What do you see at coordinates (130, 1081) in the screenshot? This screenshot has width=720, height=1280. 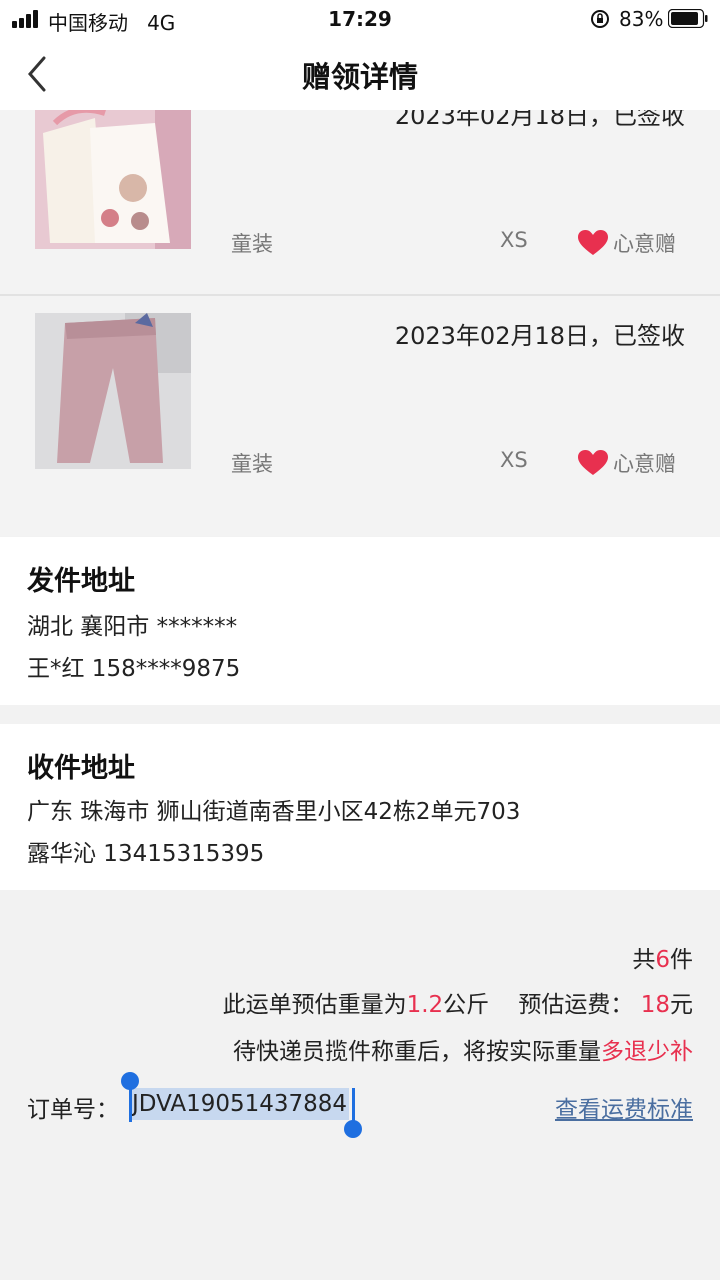 I see `selection-start-knob` at bounding box center [130, 1081].